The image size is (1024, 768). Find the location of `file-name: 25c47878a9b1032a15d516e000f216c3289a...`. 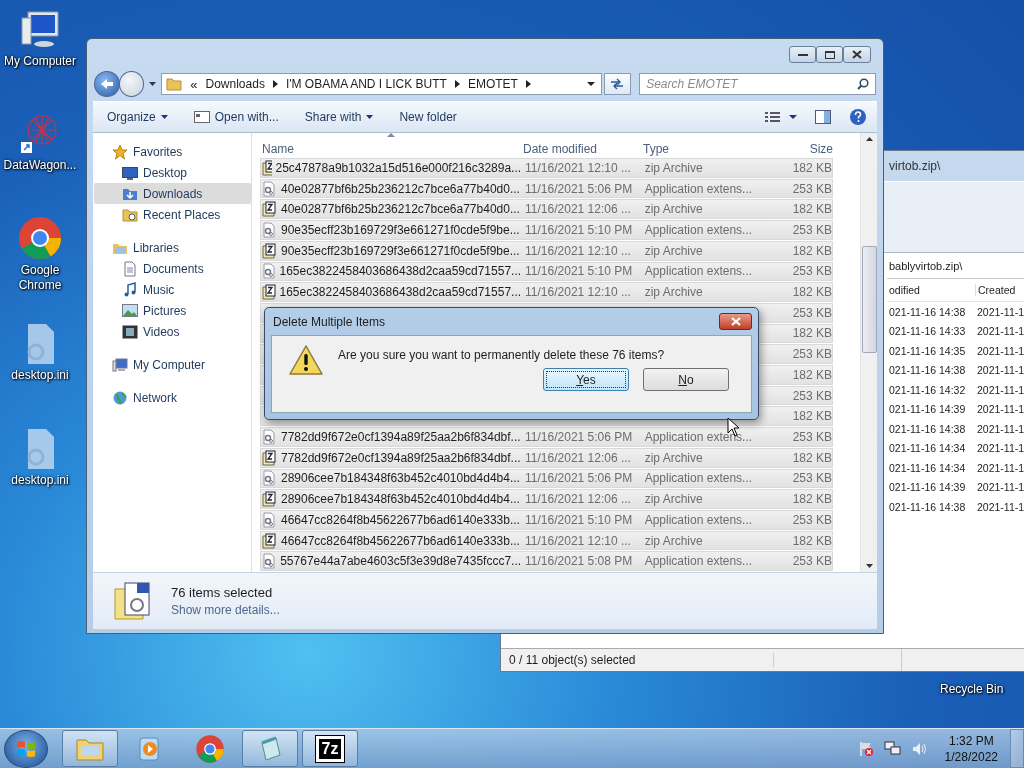

file-name: 25c47878a9b1032a15d516e000f216c3289a... is located at coordinates (398, 167).